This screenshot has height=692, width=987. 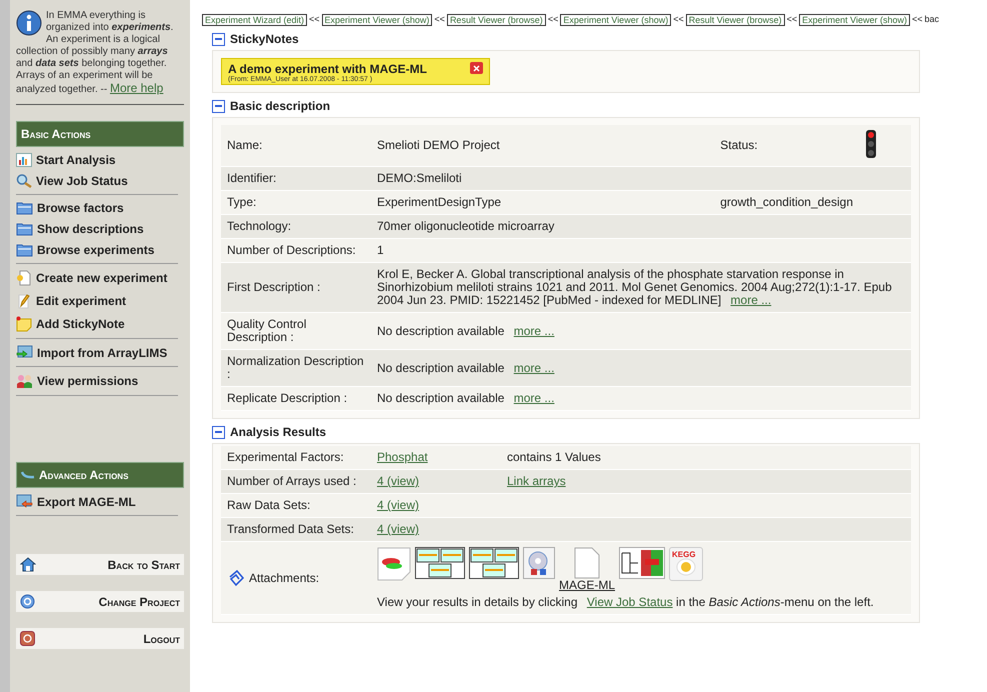 I want to click on nav-button: Change Project, so click(x=100, y=601).